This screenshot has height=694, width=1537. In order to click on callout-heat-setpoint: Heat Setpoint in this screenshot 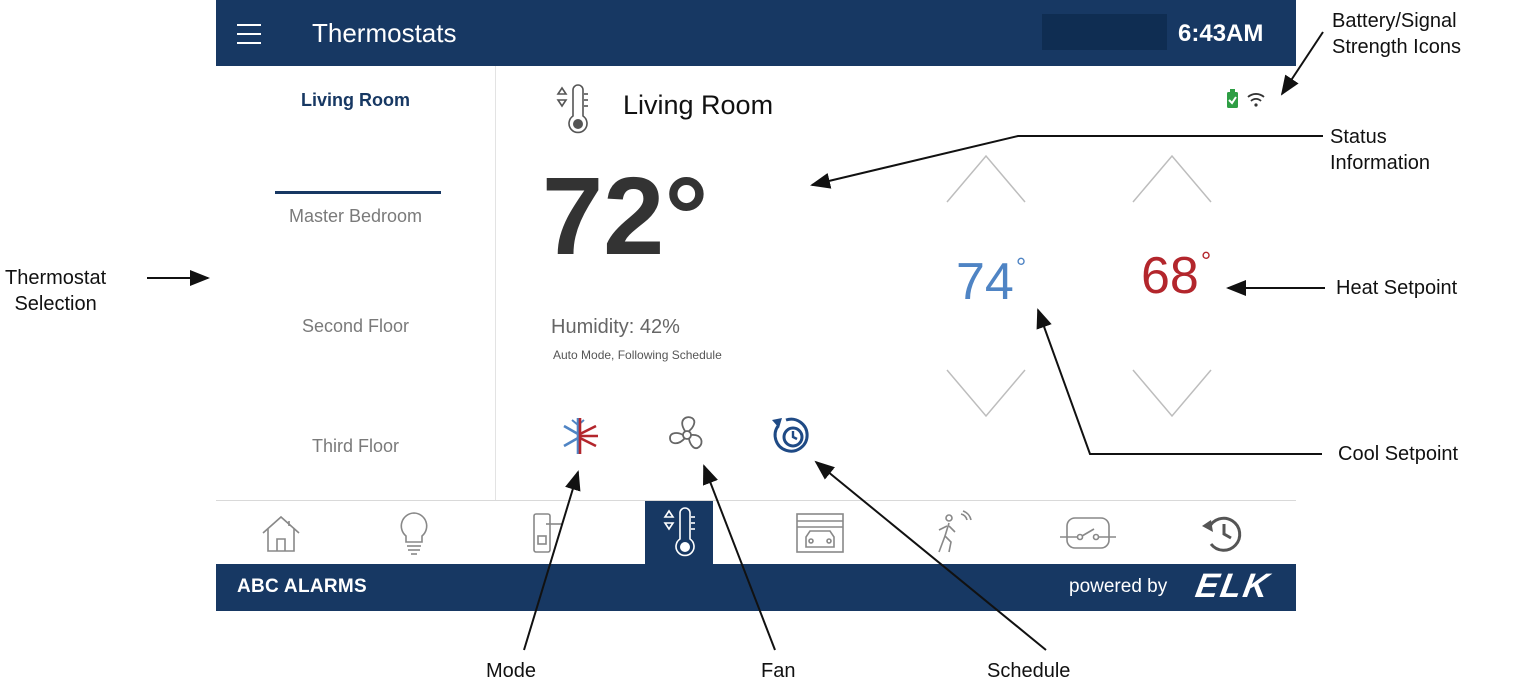, I will do `click(1397, 288)`.